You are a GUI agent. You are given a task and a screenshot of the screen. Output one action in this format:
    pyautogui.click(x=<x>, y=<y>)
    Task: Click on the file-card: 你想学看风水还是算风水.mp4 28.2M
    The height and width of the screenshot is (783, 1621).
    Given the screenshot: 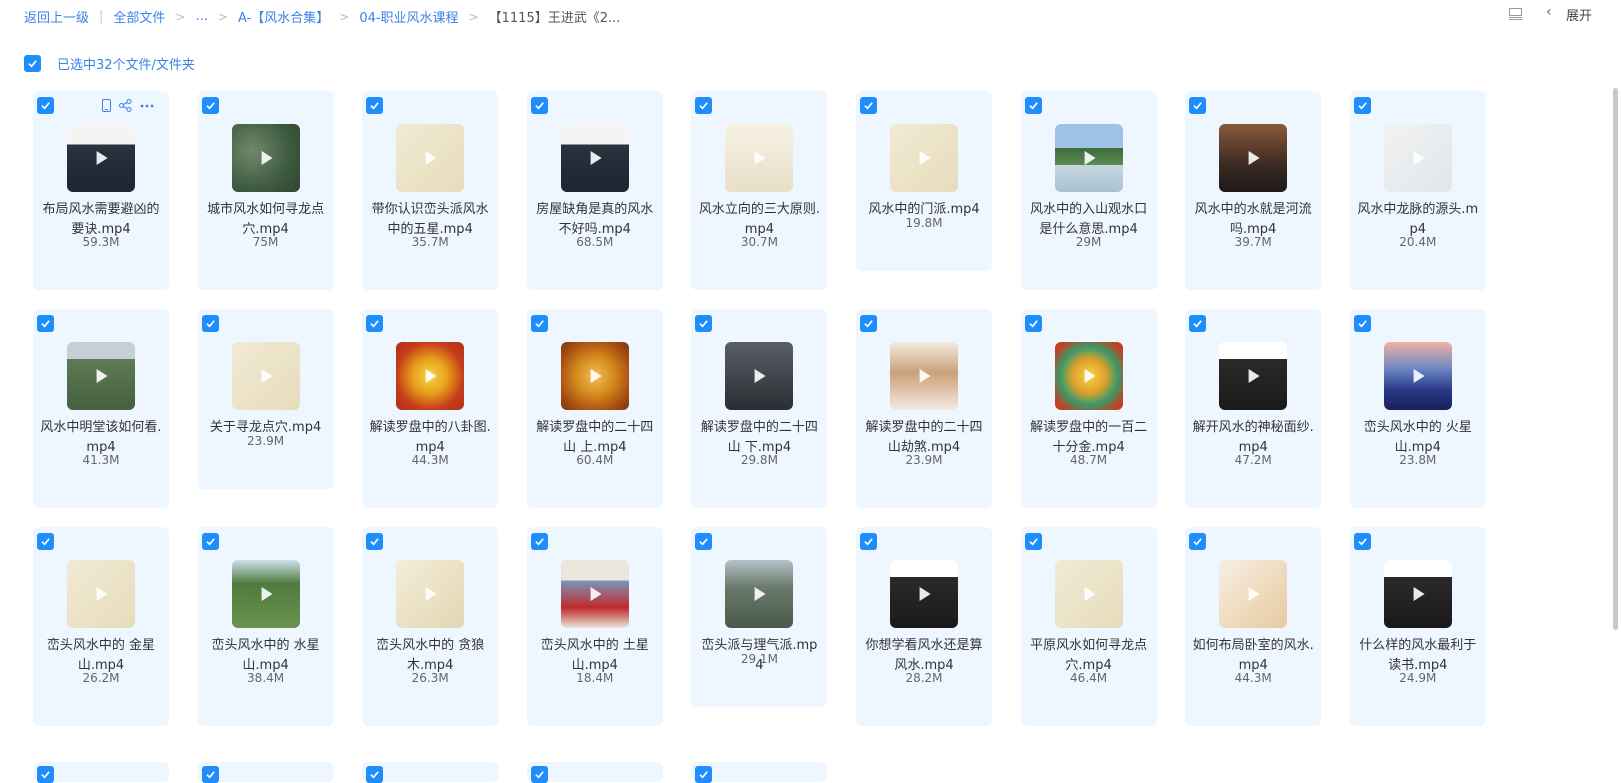 What is the action you would take?
    pyautogui.click(x=924, y=626)
    